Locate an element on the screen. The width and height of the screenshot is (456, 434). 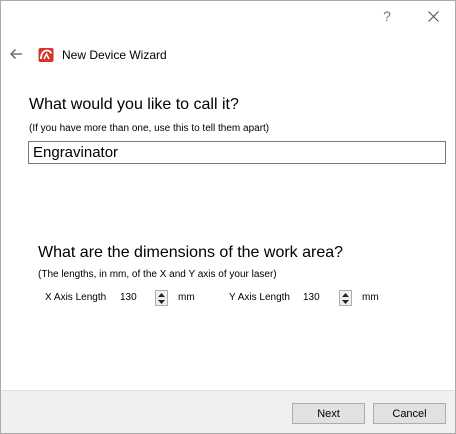
close-button is located at coordinates (433, 16).